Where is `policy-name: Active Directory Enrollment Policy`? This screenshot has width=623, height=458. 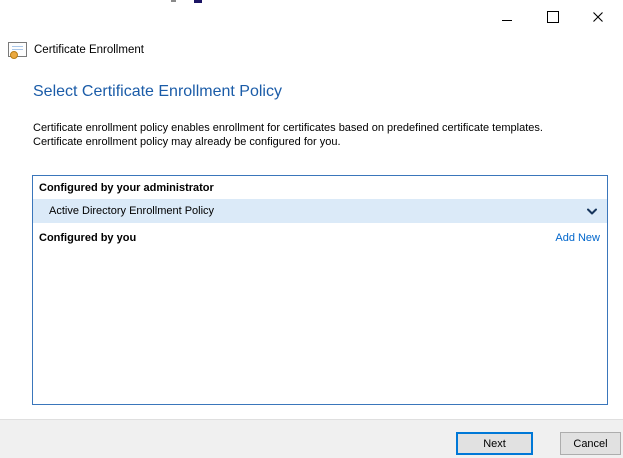
policy-name: Active Directory Enrollment Policy is located at coordinates (132, 211).